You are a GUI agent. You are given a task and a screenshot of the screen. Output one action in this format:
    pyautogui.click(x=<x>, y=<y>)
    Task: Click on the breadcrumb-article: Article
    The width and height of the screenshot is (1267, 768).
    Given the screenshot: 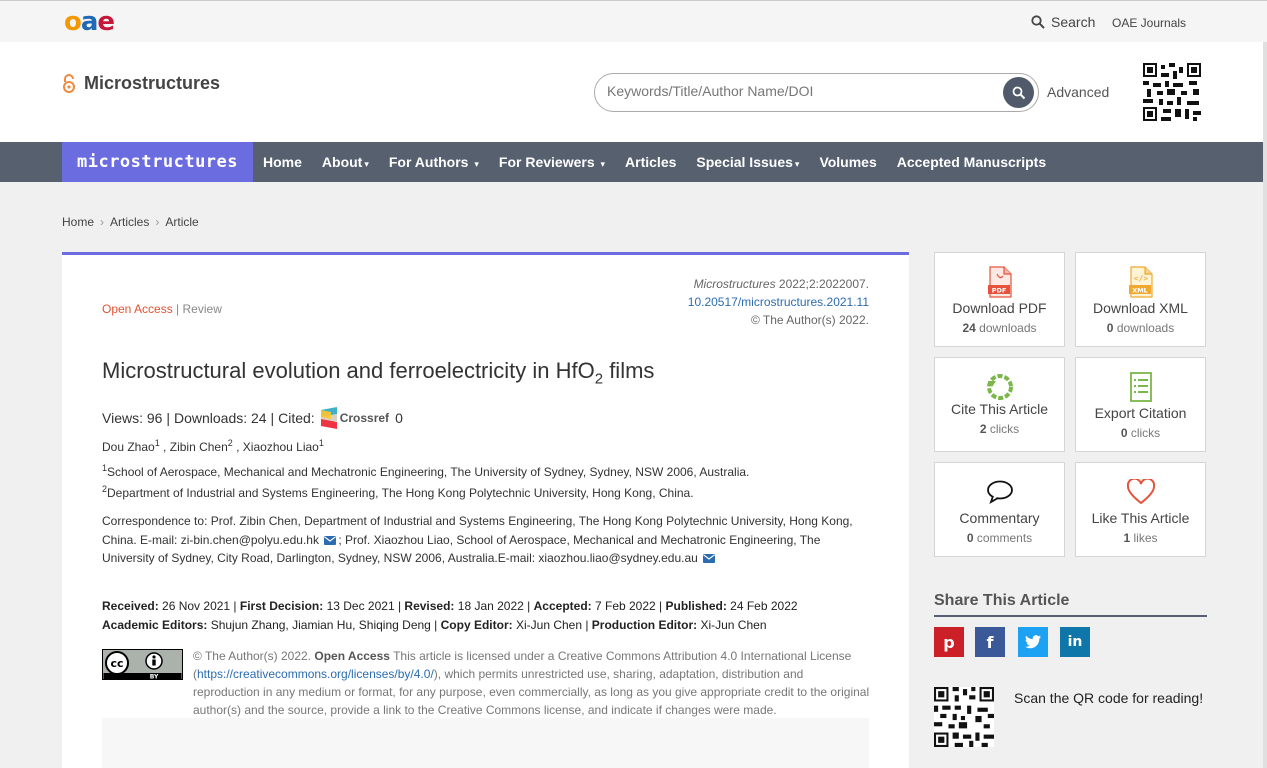 What is the action you would take?
    pyautogui.click(x=182, y=222)
    